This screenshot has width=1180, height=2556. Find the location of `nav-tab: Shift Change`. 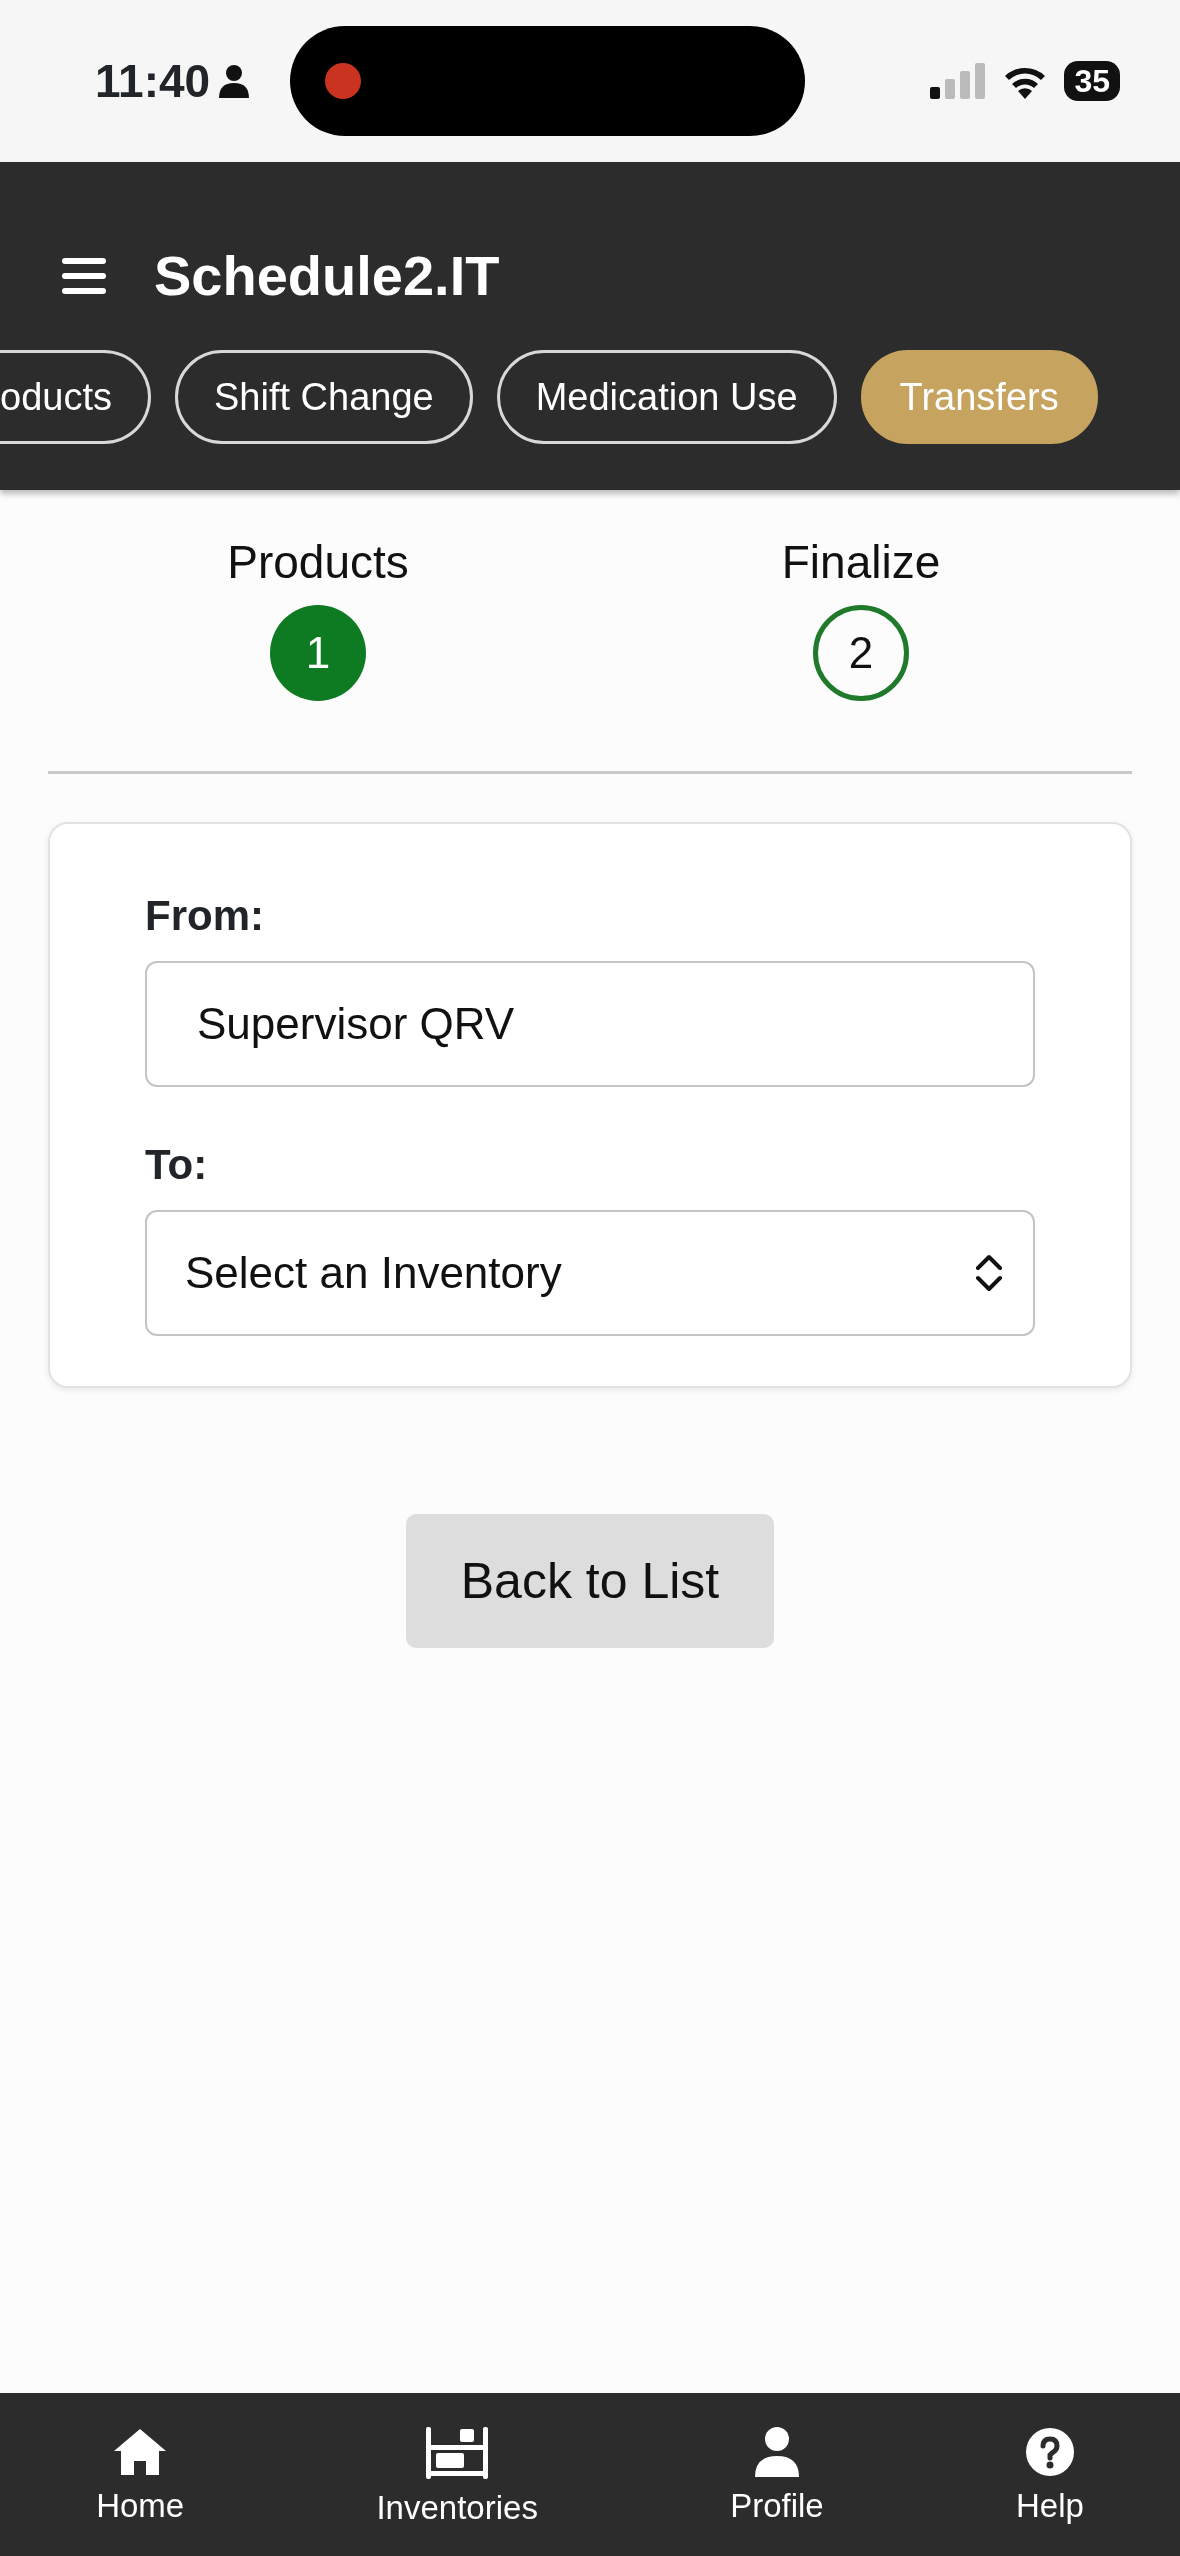

nav-tab: Shift Change is located at coordinates (323, 397).